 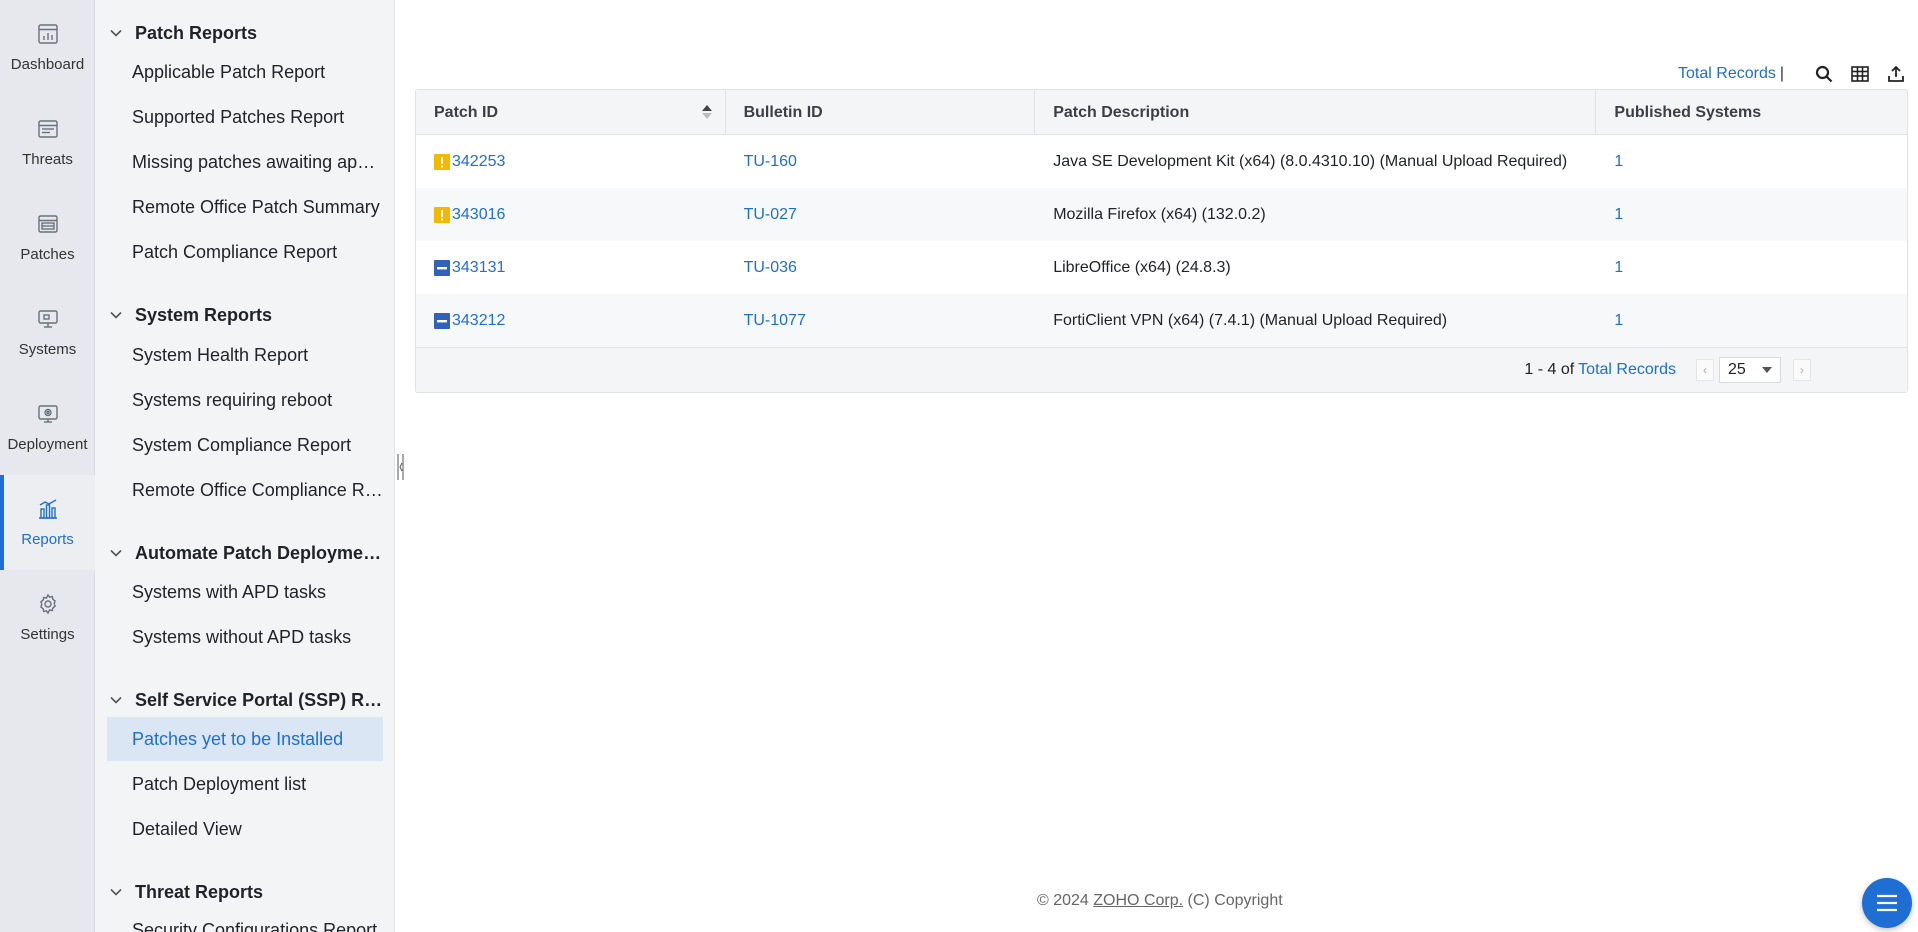 I want to click on patch-id-link: 343212, so click(x=478, y=321).